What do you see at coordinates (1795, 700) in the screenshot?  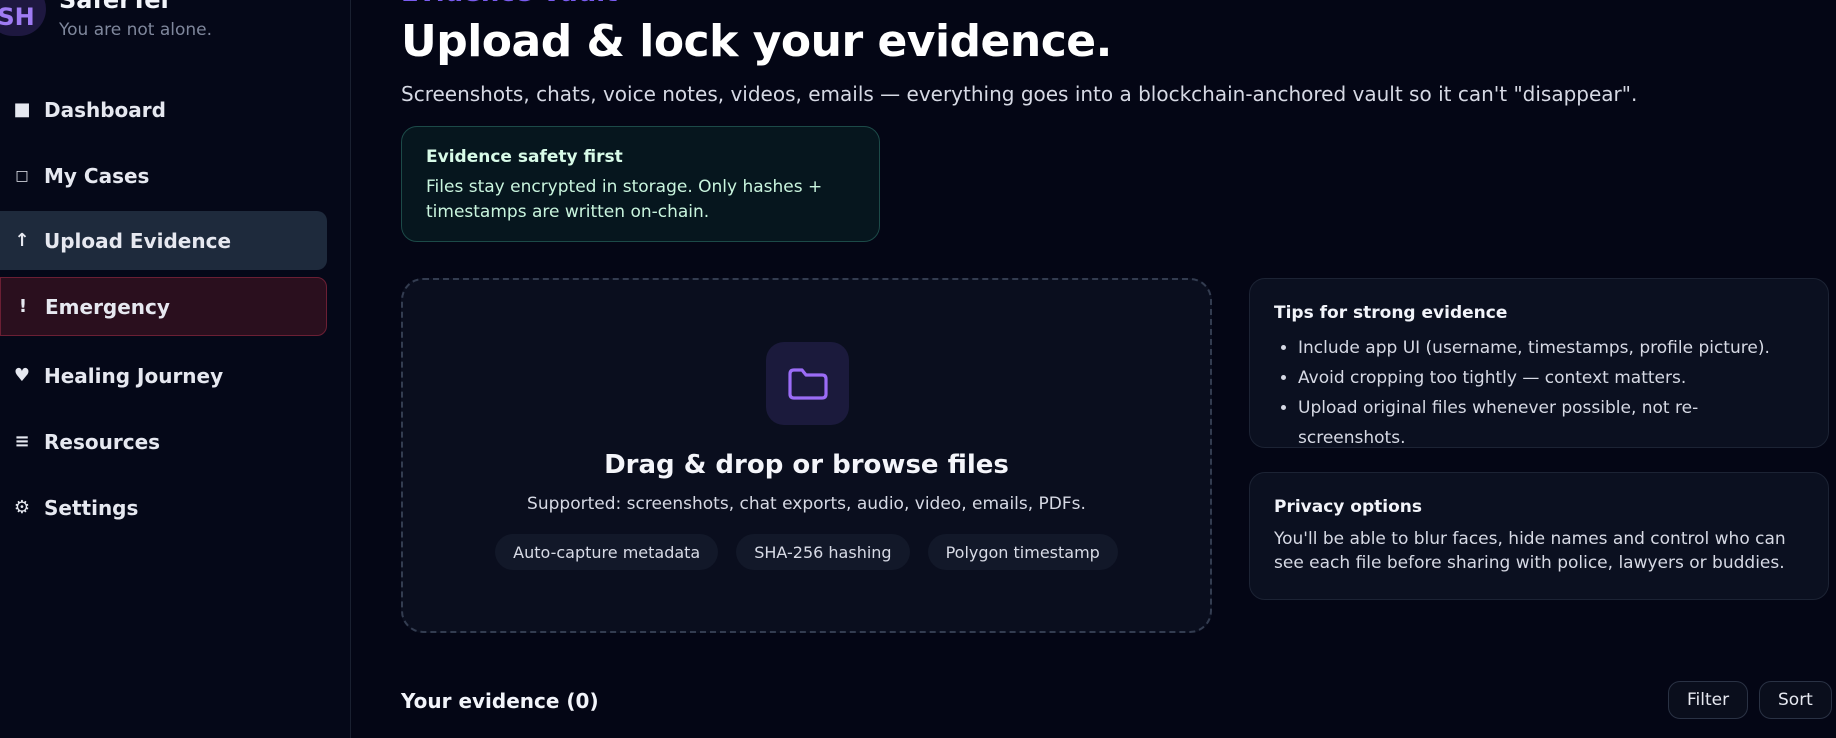 I see `sort-button: Sort` at bounding box center [1795, 700].